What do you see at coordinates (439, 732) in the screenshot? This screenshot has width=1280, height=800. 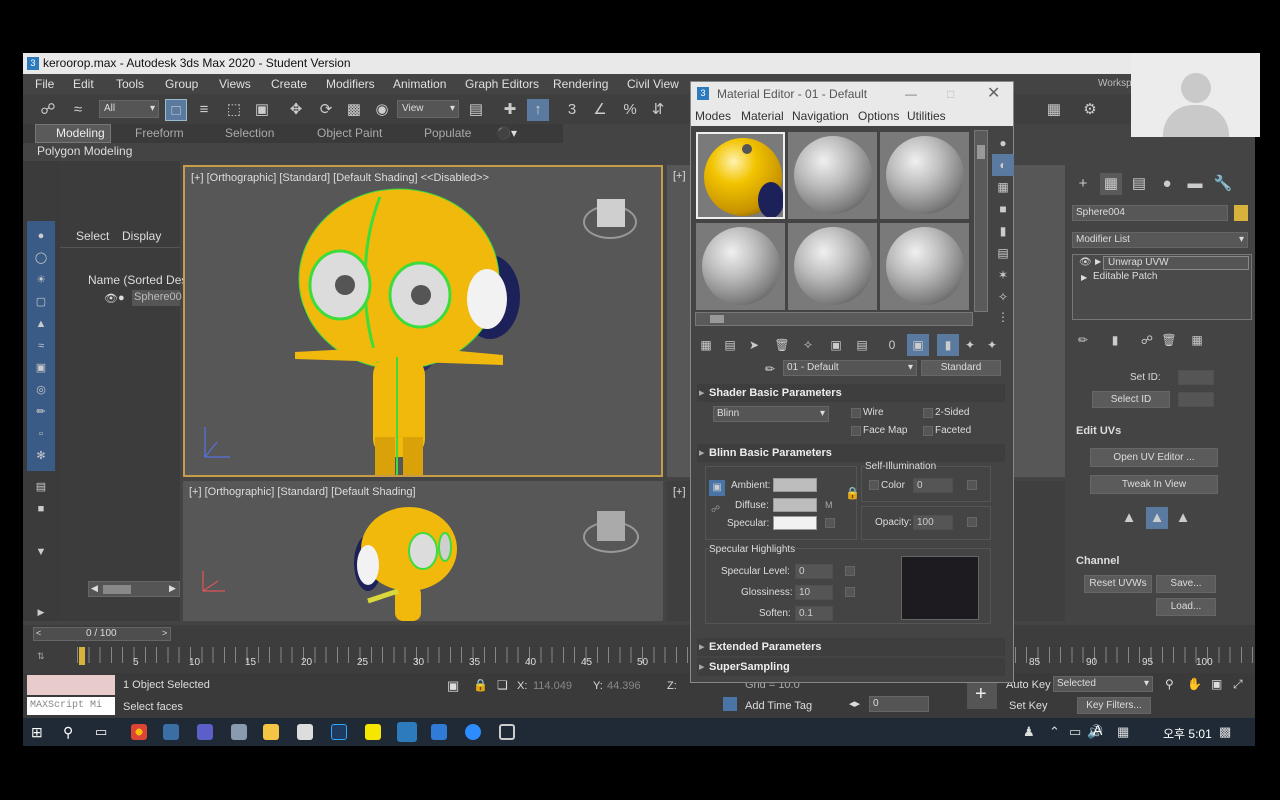 I see `mail-icon` at bounding box center [439, 732].